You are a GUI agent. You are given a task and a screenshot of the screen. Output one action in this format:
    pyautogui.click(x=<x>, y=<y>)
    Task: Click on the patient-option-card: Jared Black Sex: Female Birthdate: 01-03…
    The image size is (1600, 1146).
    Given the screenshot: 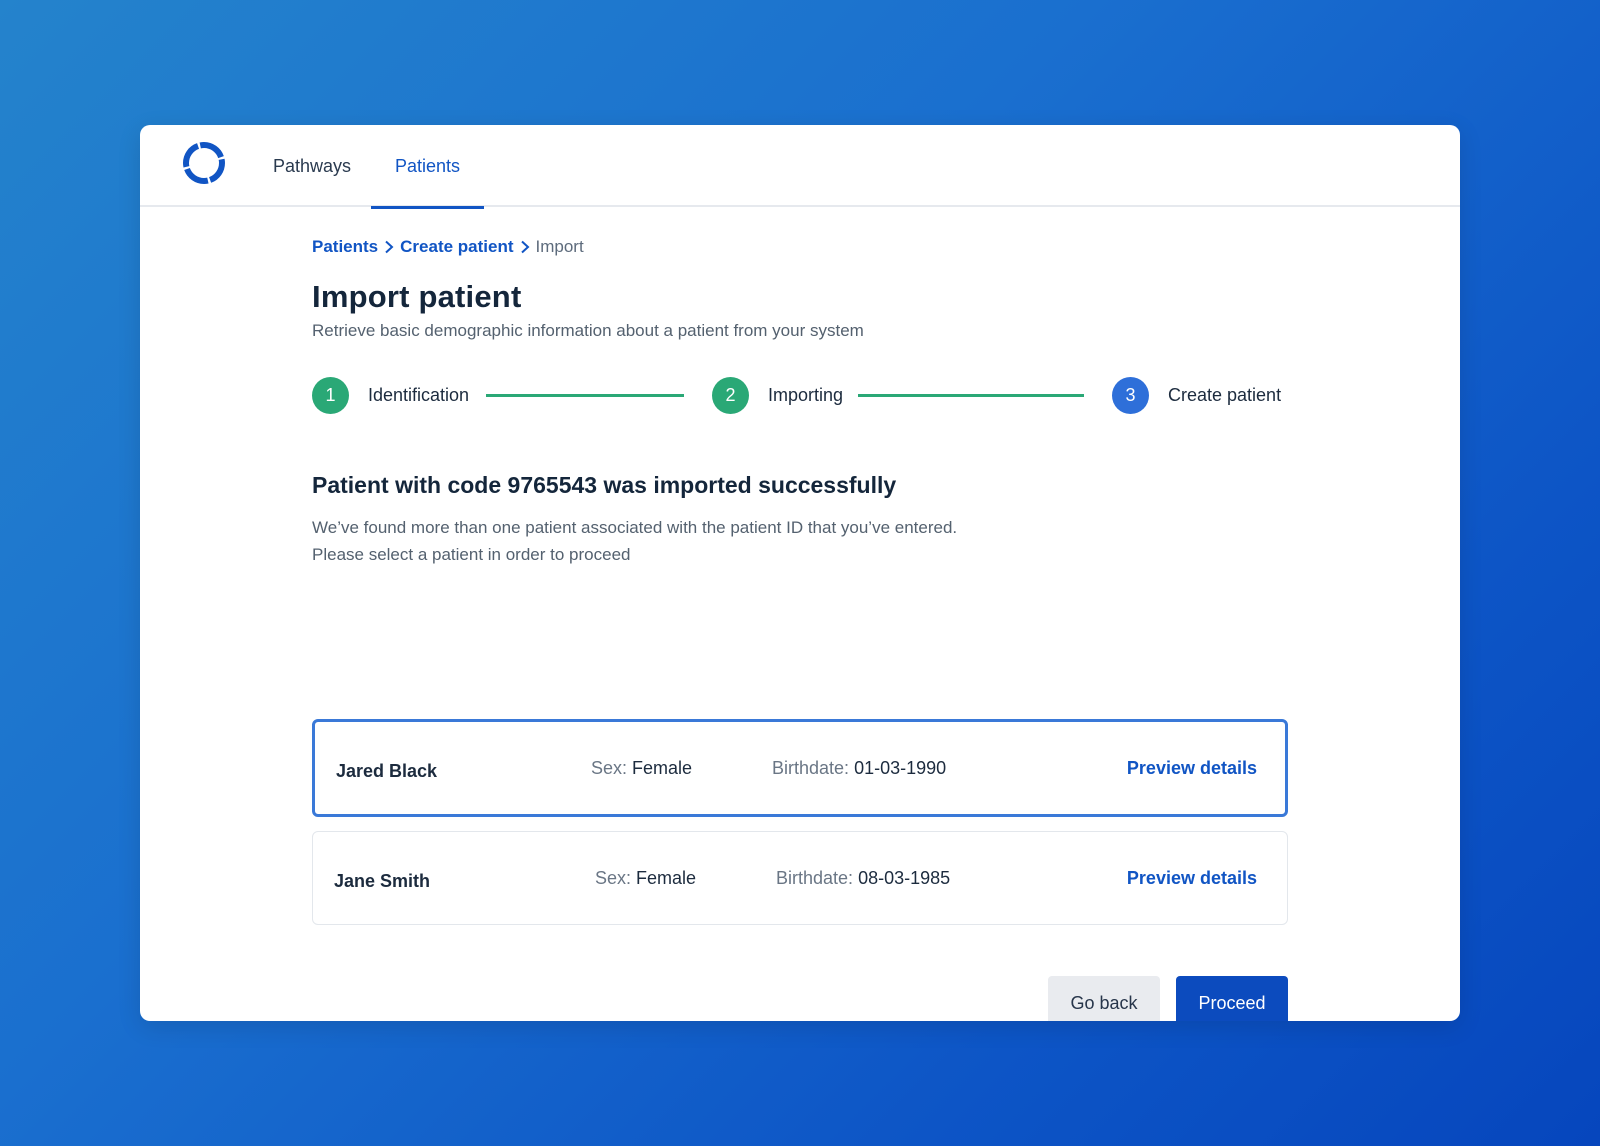 What is the action you would take?
    pyautogui.click(x=800, y=768)
    